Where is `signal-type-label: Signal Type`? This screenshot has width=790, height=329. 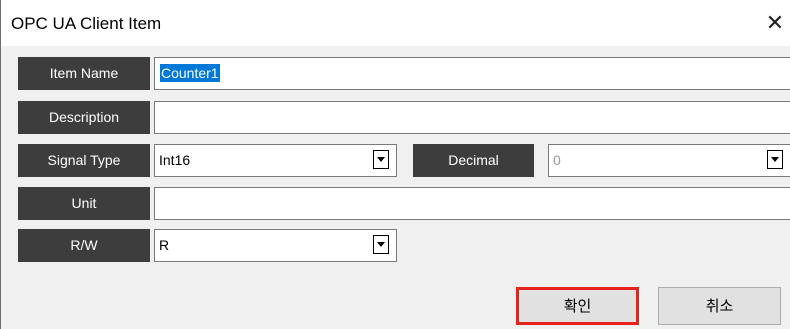
signal-type-label: Signal Type is located at coordinates (84, 160).